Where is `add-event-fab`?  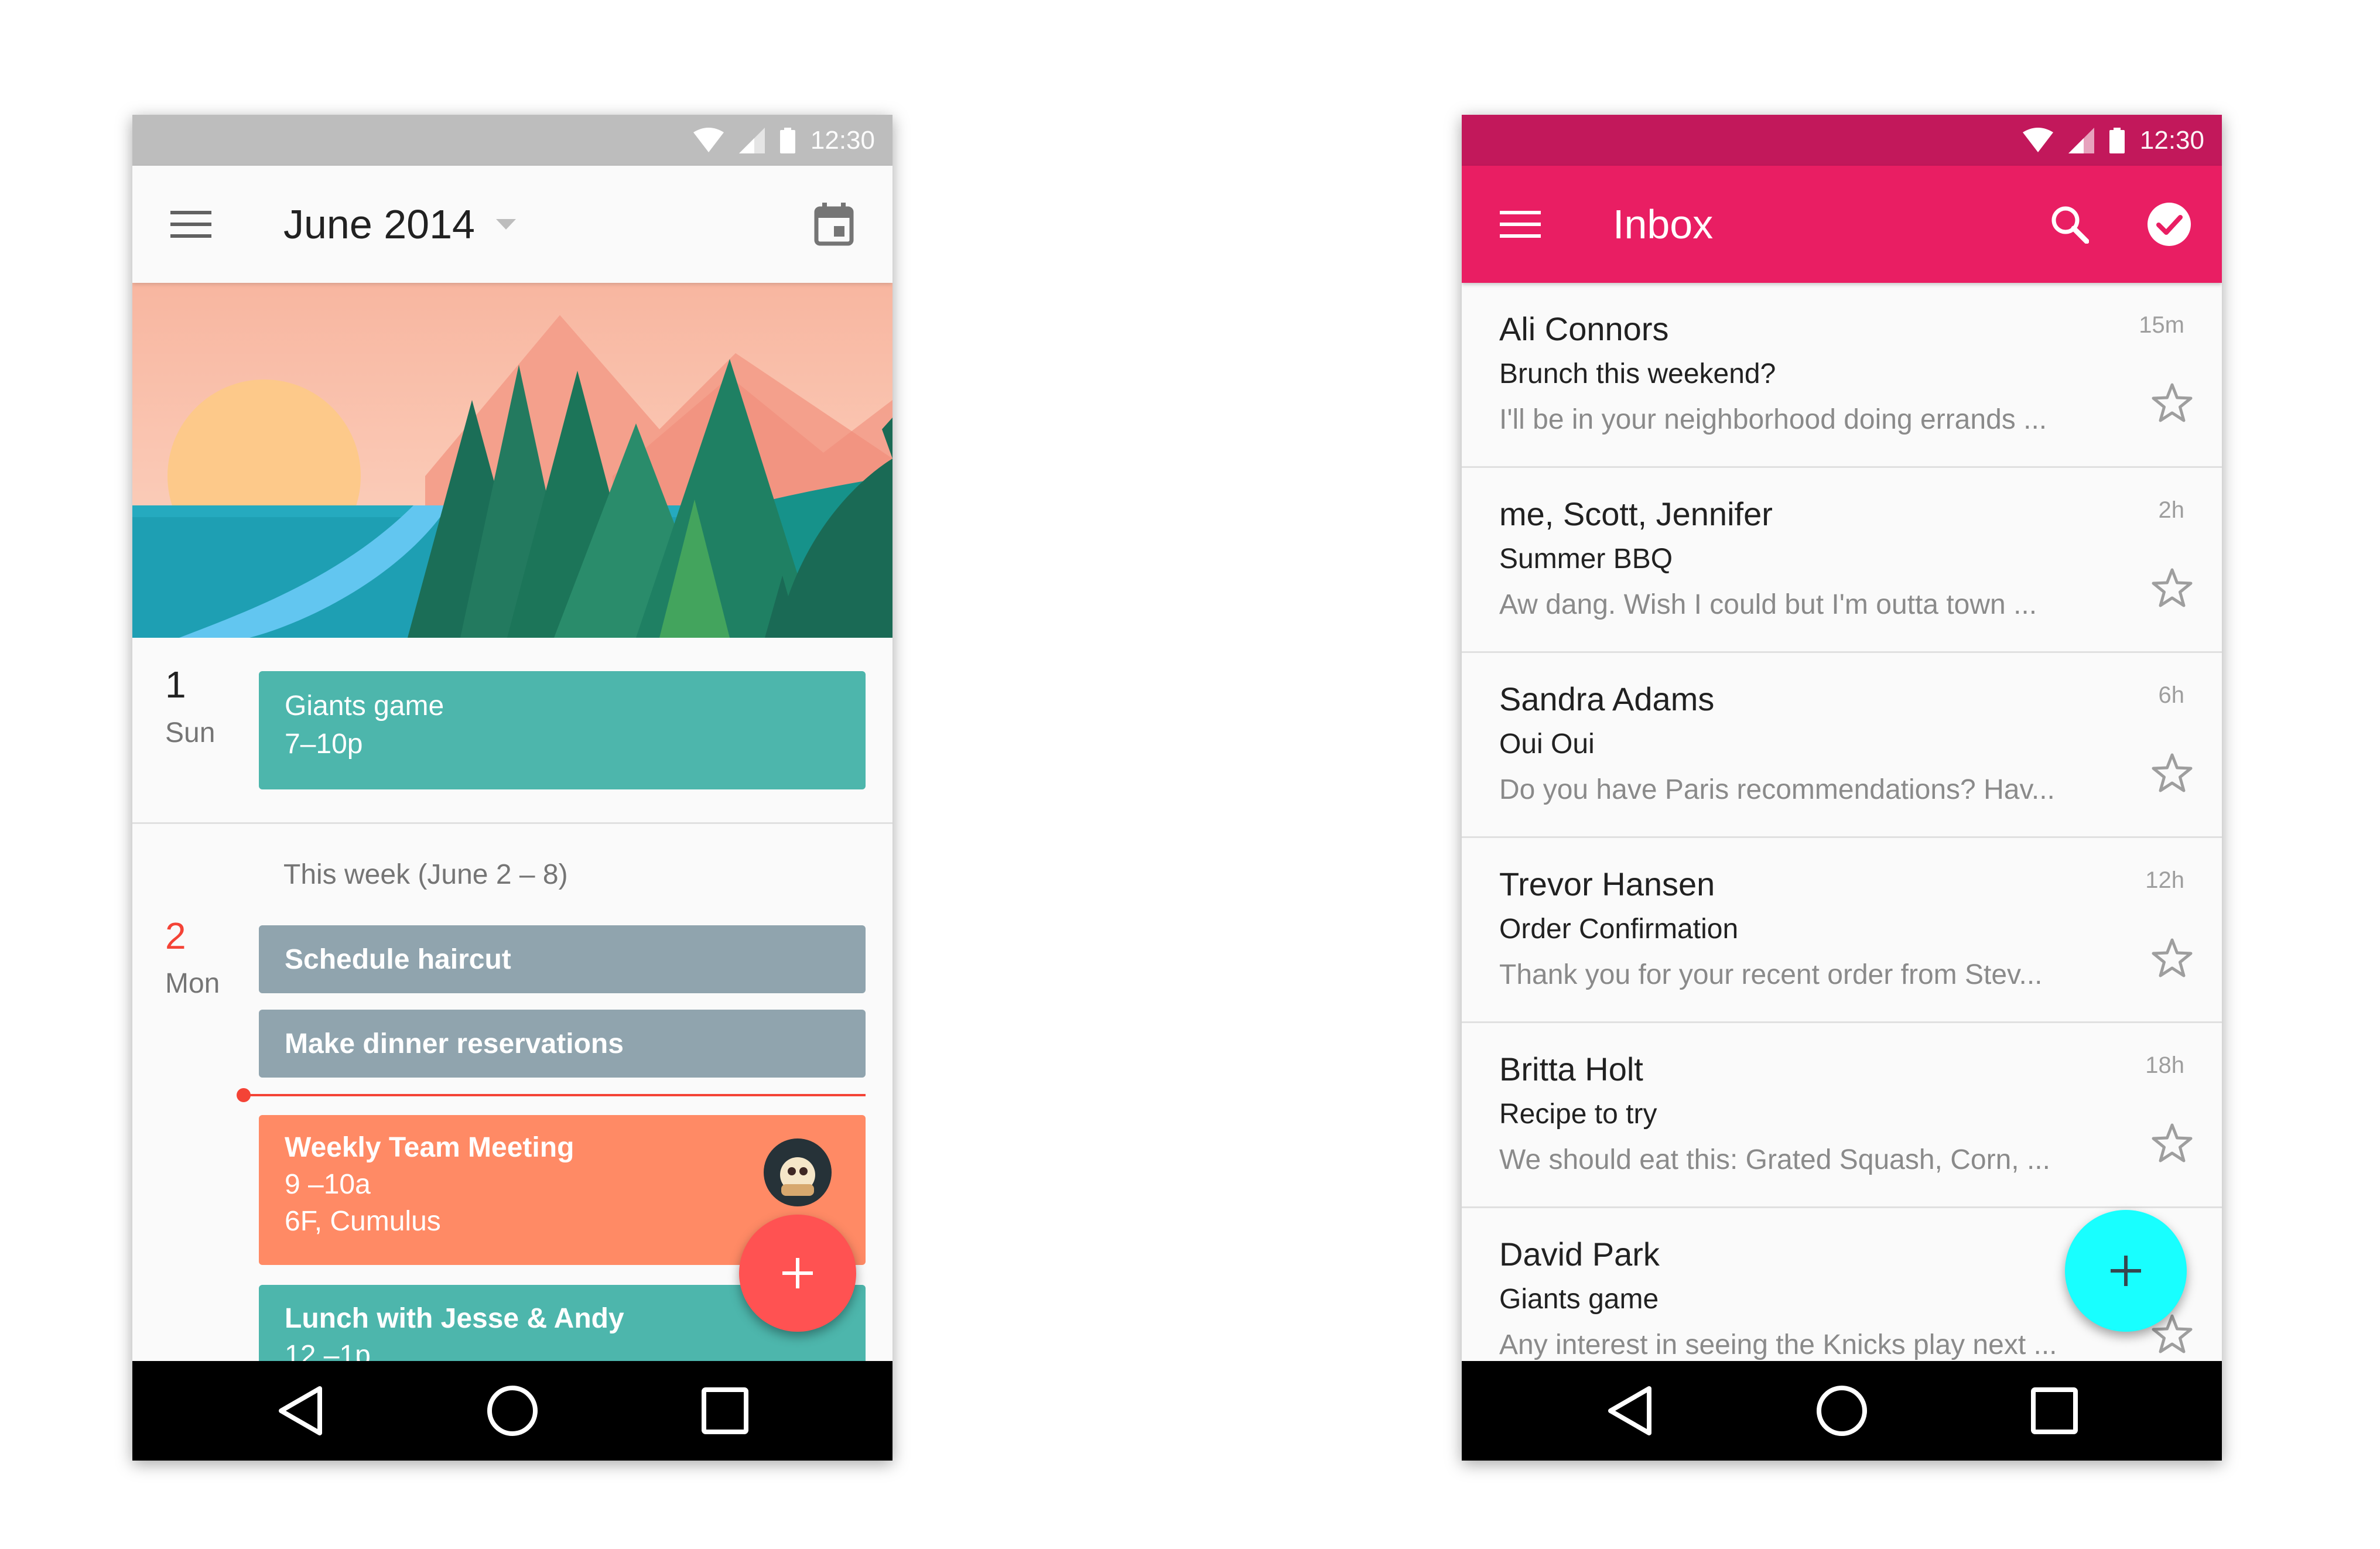
add-event-fab is located at coordinates (797, 1273).